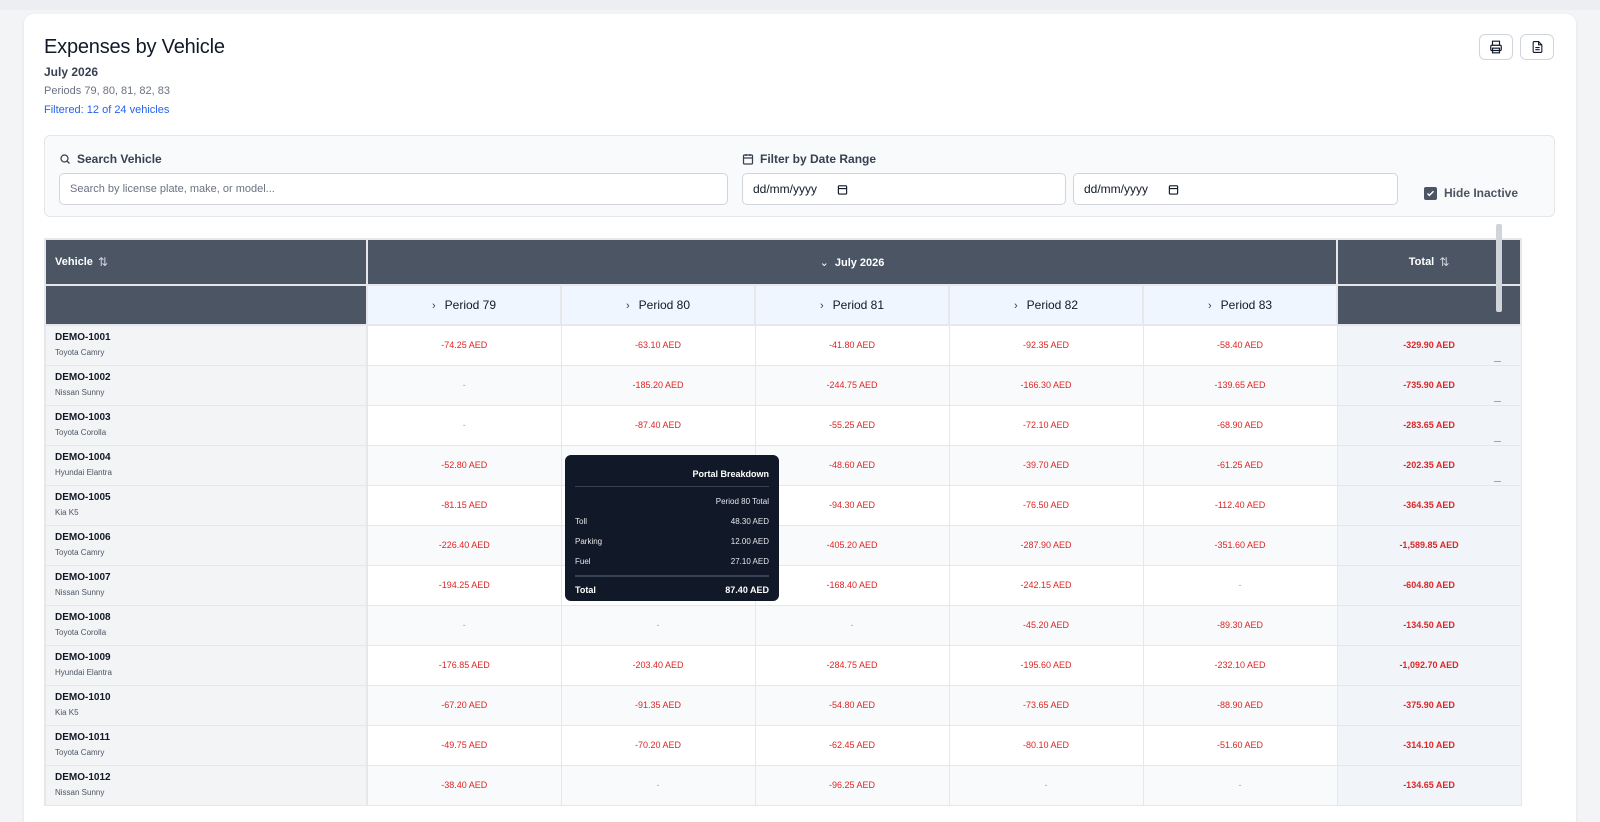 The image size is (1600, 822). What do you see at coordinates (1240, 545) in the screenshot?
I see `period-value-cell: -351.60 AED` at bounding box center [1240, 545].